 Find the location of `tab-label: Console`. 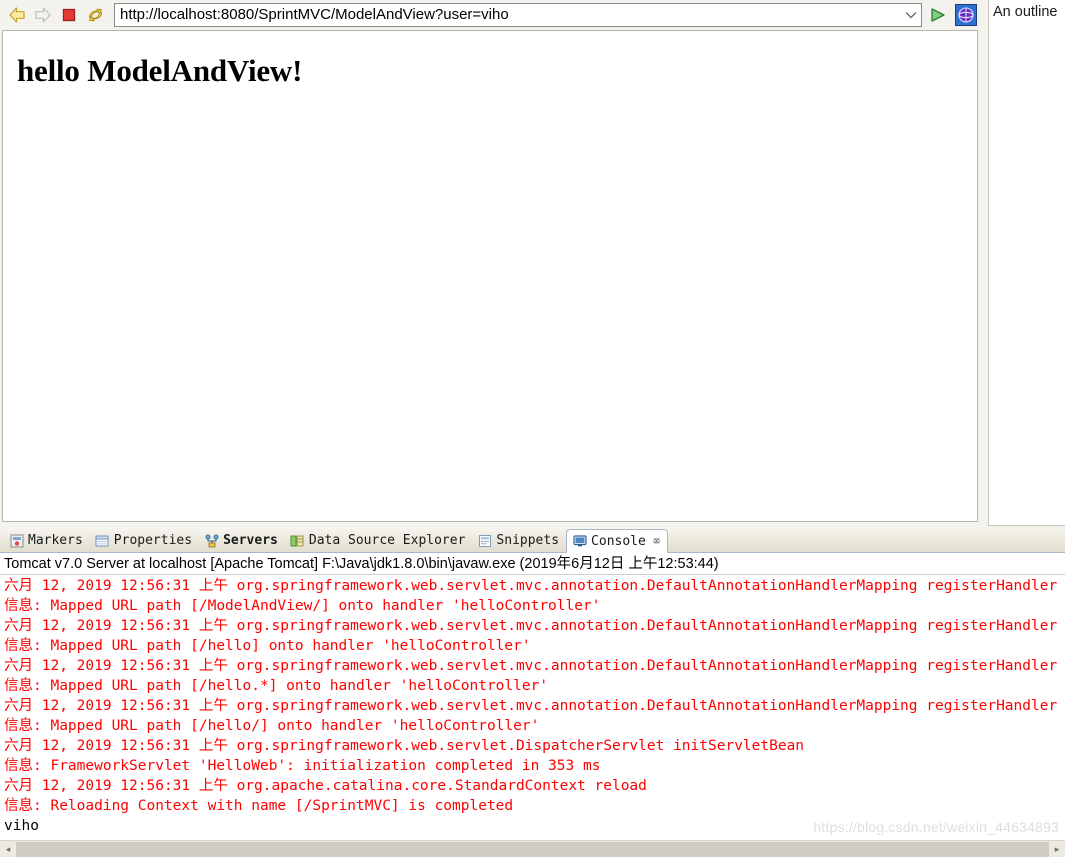

tab-label: Console is located at coordinates (618, 541).